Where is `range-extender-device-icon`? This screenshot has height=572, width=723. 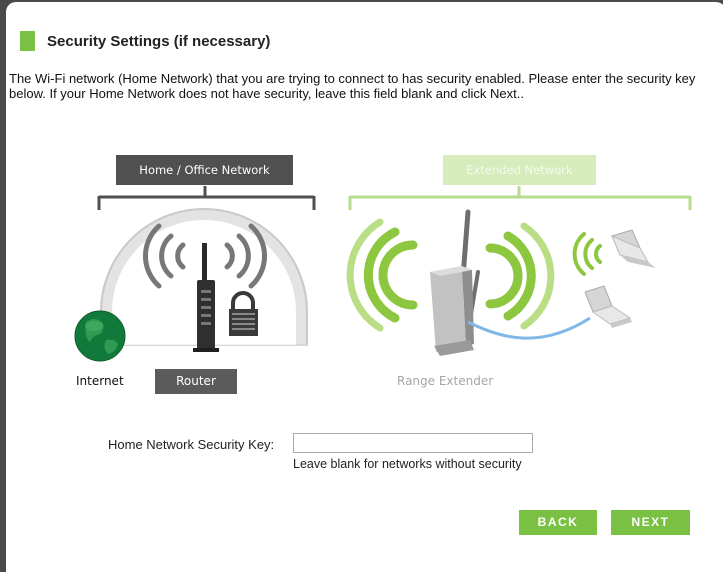
range-extender-device-icon is located at coordinates (455, 282).